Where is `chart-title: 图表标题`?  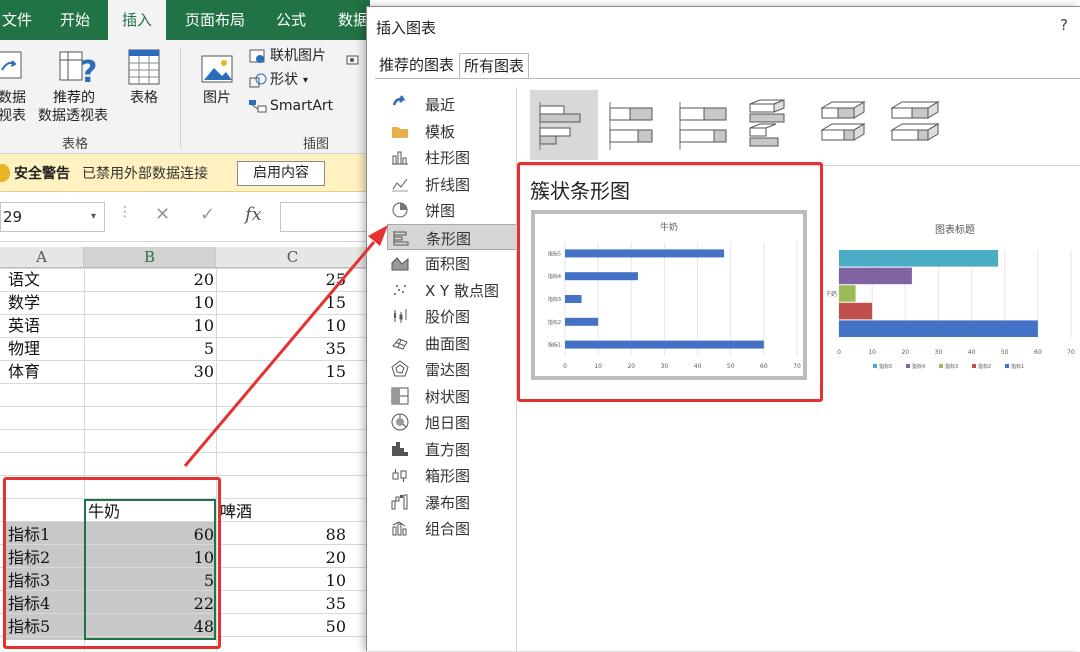
chart-title: 图表标题 is located at coordinates (955, 229).